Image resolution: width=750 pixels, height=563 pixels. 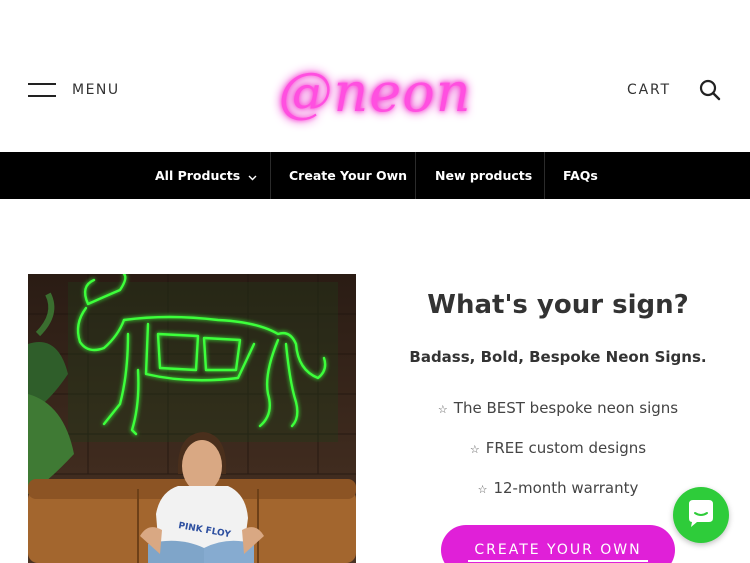 I want to click on menu-label: MENU, so click(x=96, y=90).